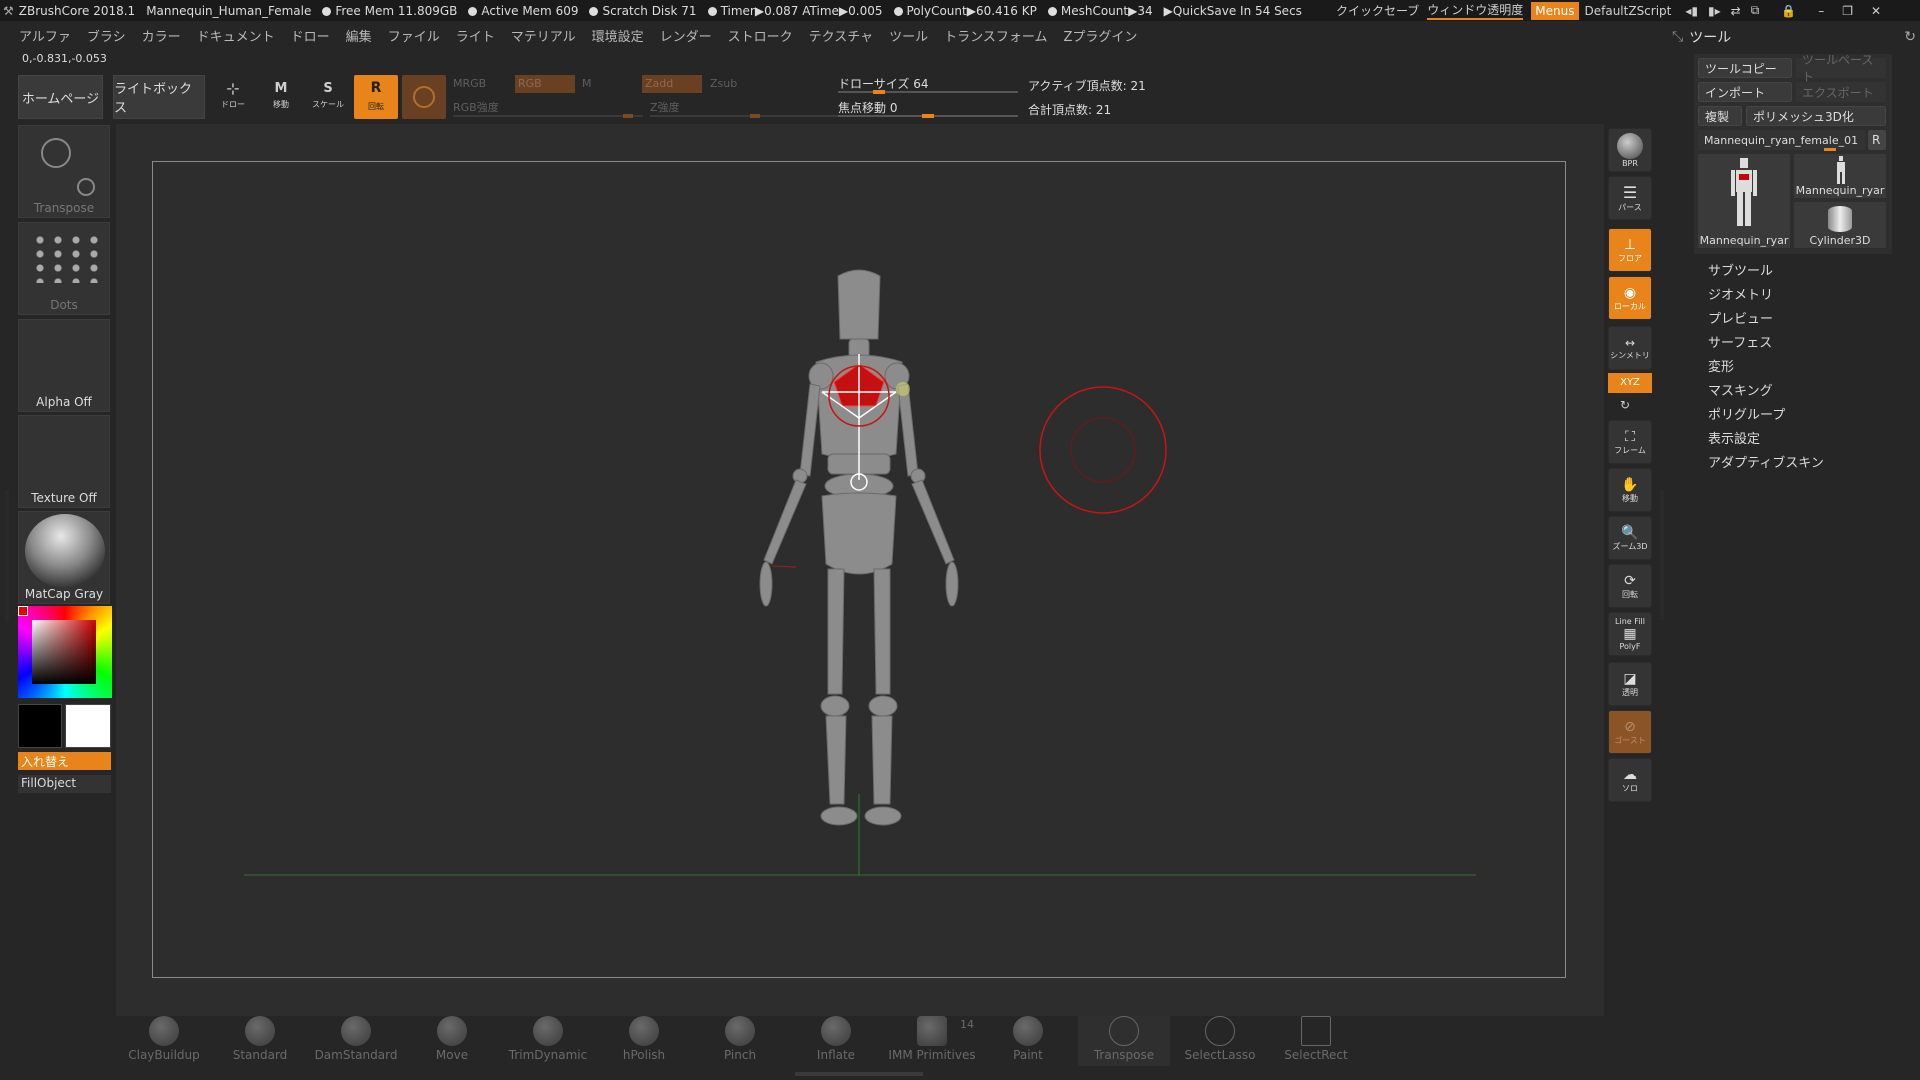 This screenshot has height=1080, width=1920. I want to click on subpalette-surface: サーフェス, so click(1740, 341).